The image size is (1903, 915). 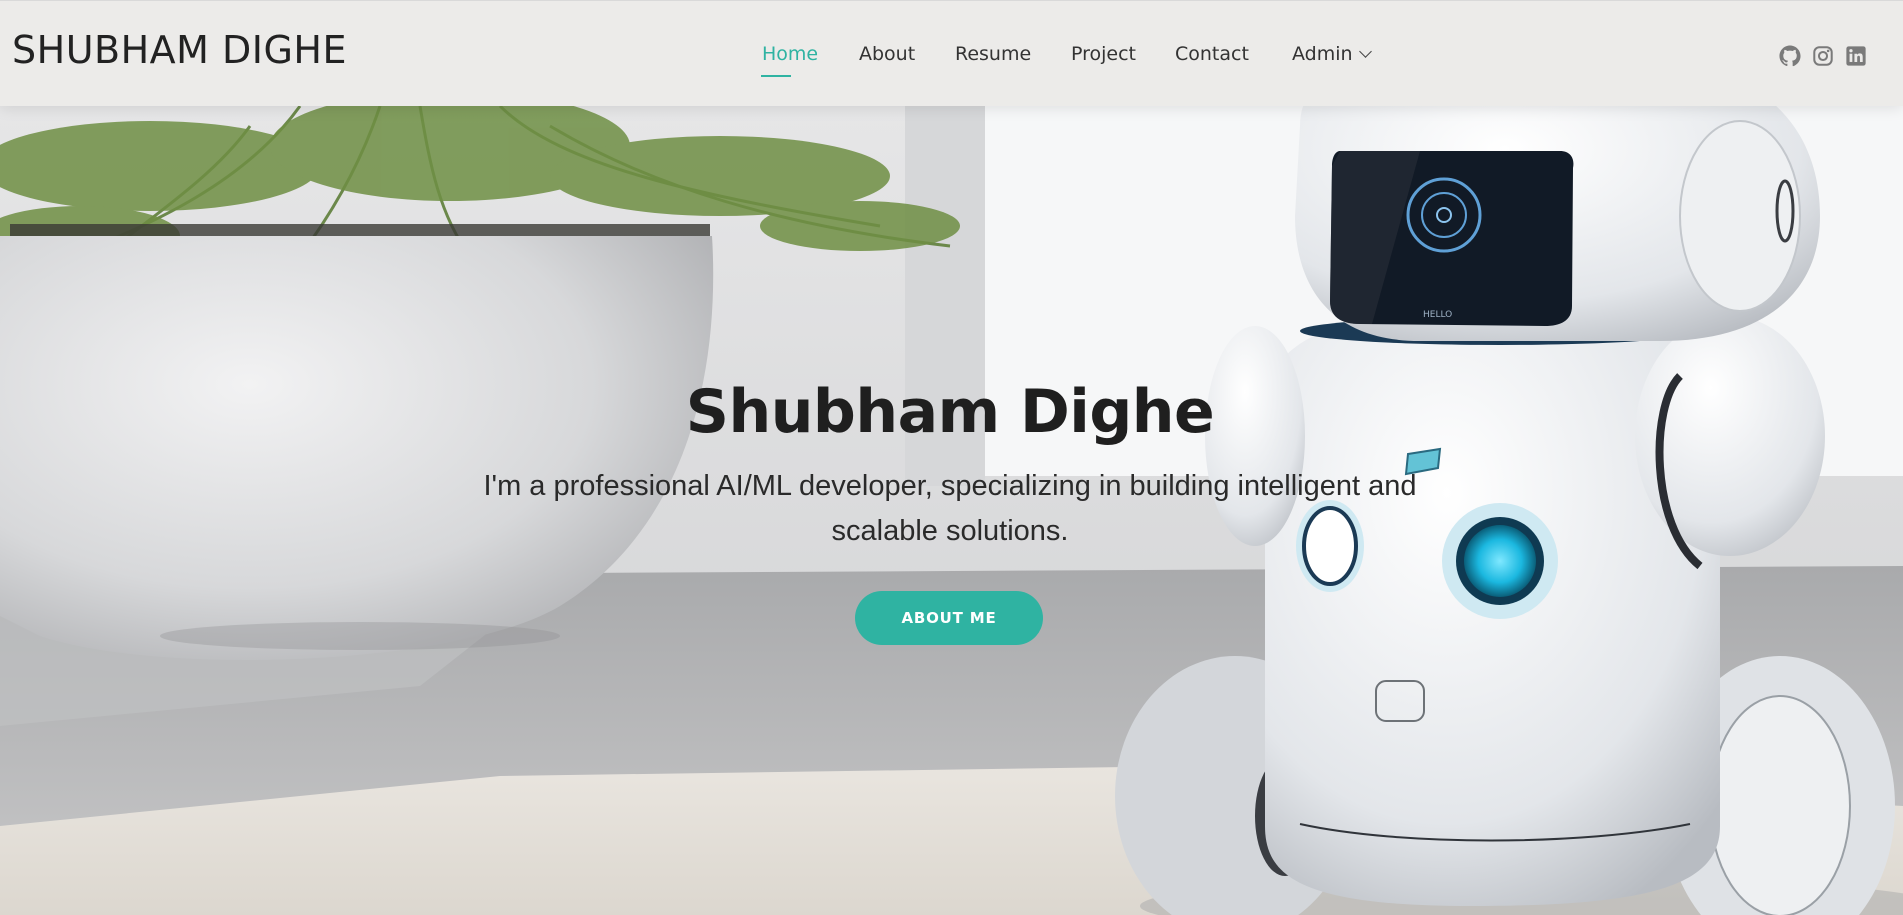 I want to click on nav-item-about: About, so click(x=887, y=56).